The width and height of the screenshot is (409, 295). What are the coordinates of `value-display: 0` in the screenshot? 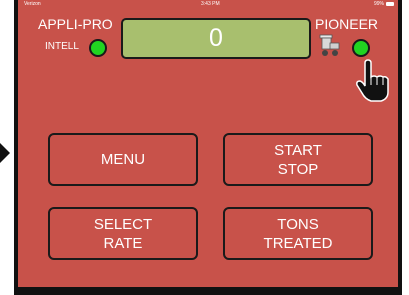 It's located at (216, 38).